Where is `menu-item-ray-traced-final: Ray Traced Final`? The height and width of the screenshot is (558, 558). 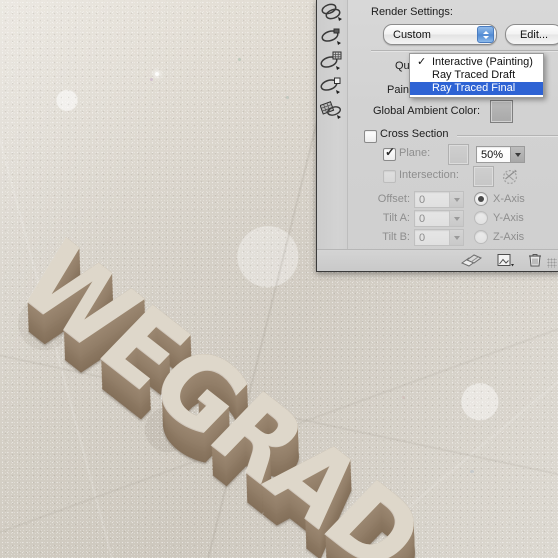 menu-item-ray-traced-final: Ray Traced Final is located at coordinates (476, 88).